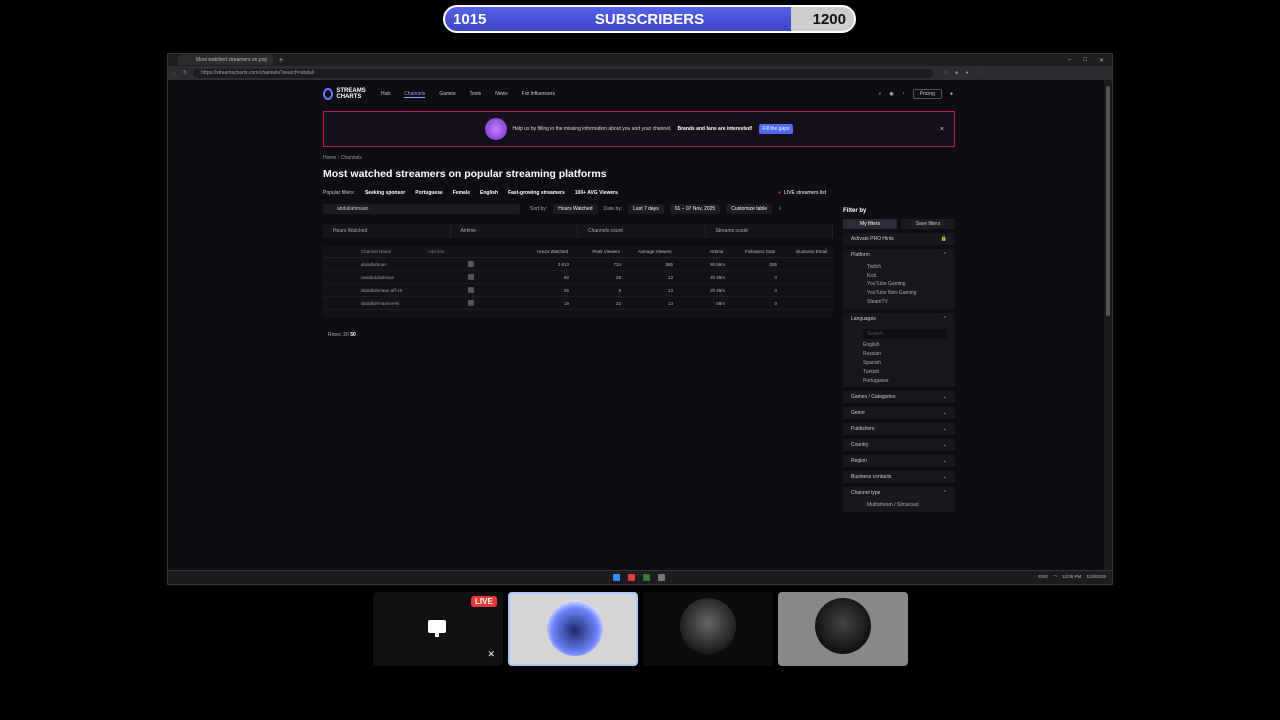 This screenshot has height=720, width=1280. What do you see at coordinates (421, 209) in the screenshot?
I see `channel-search-input: abdullahmaan` at bounding box center [421, 209].